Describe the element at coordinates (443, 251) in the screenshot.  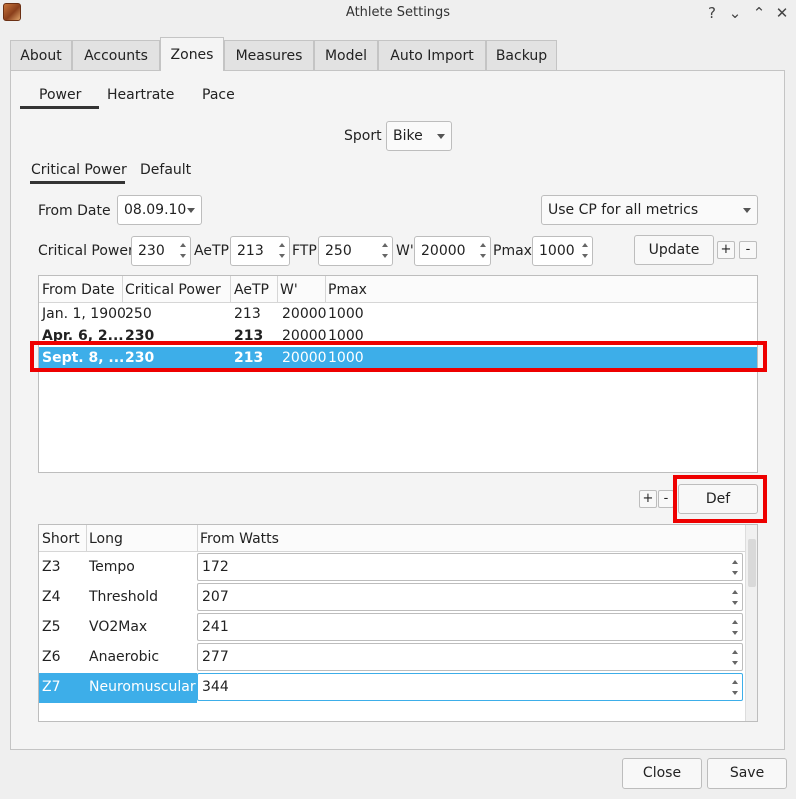
I see `w-prime-value: 20000` at that location.